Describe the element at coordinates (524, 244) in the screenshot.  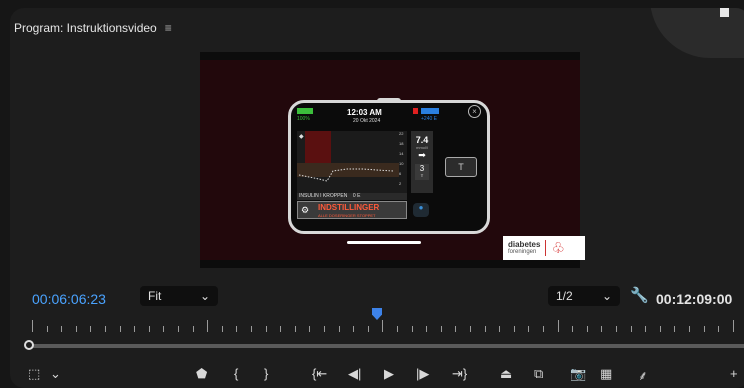
I see `logo-line1: diabetes` at that location.